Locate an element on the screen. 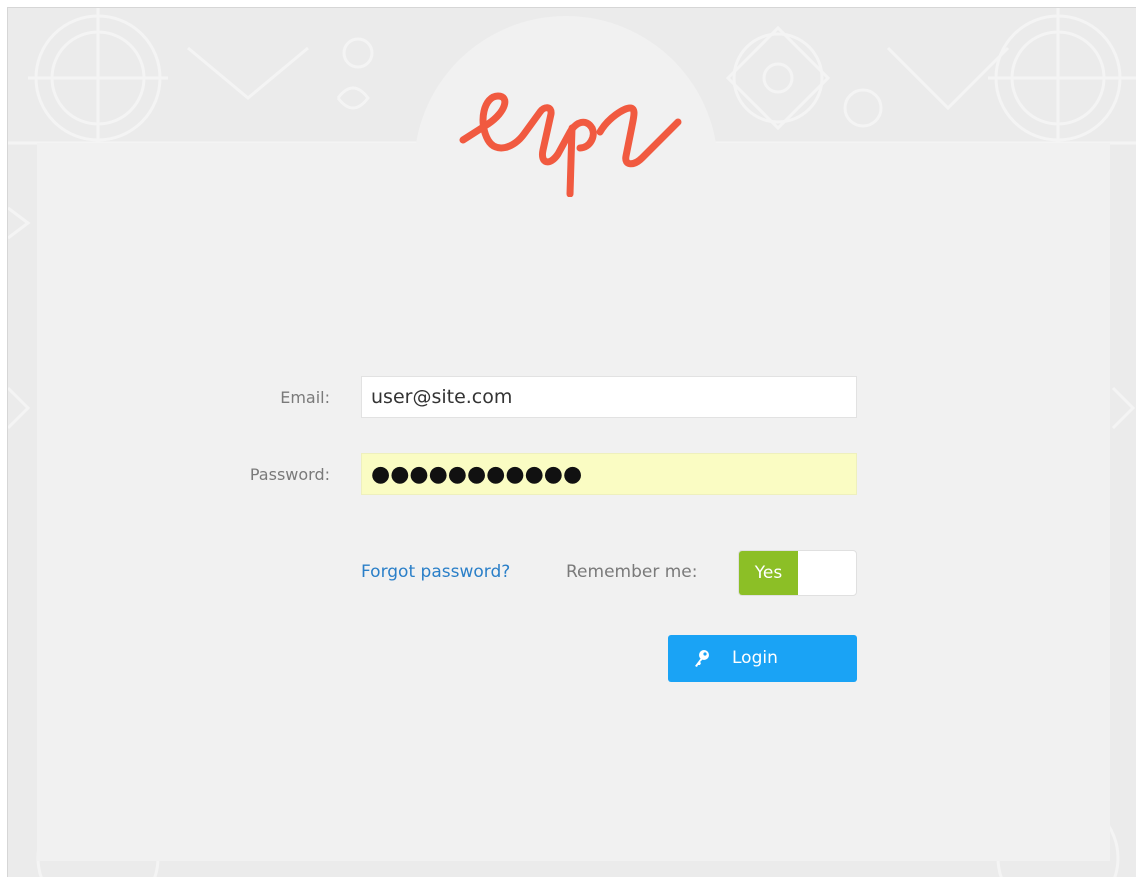 Image resolution: width=1136 pixels, height=877 pixels. epi-logo is located at coordinates (570, 144).